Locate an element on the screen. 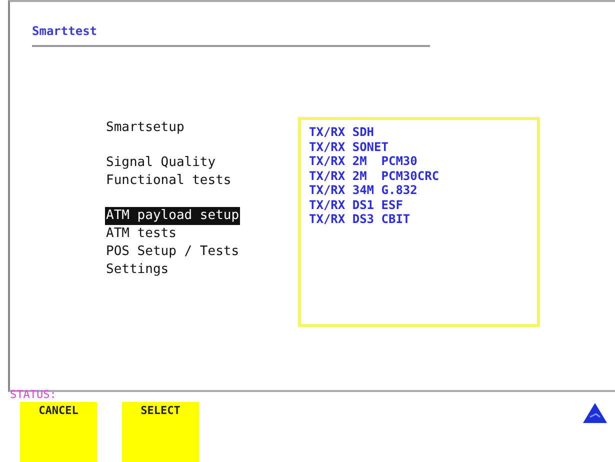 The image size is (615, 462). menu-item: POS Setup / Tests is located at coordinates (172, 252).